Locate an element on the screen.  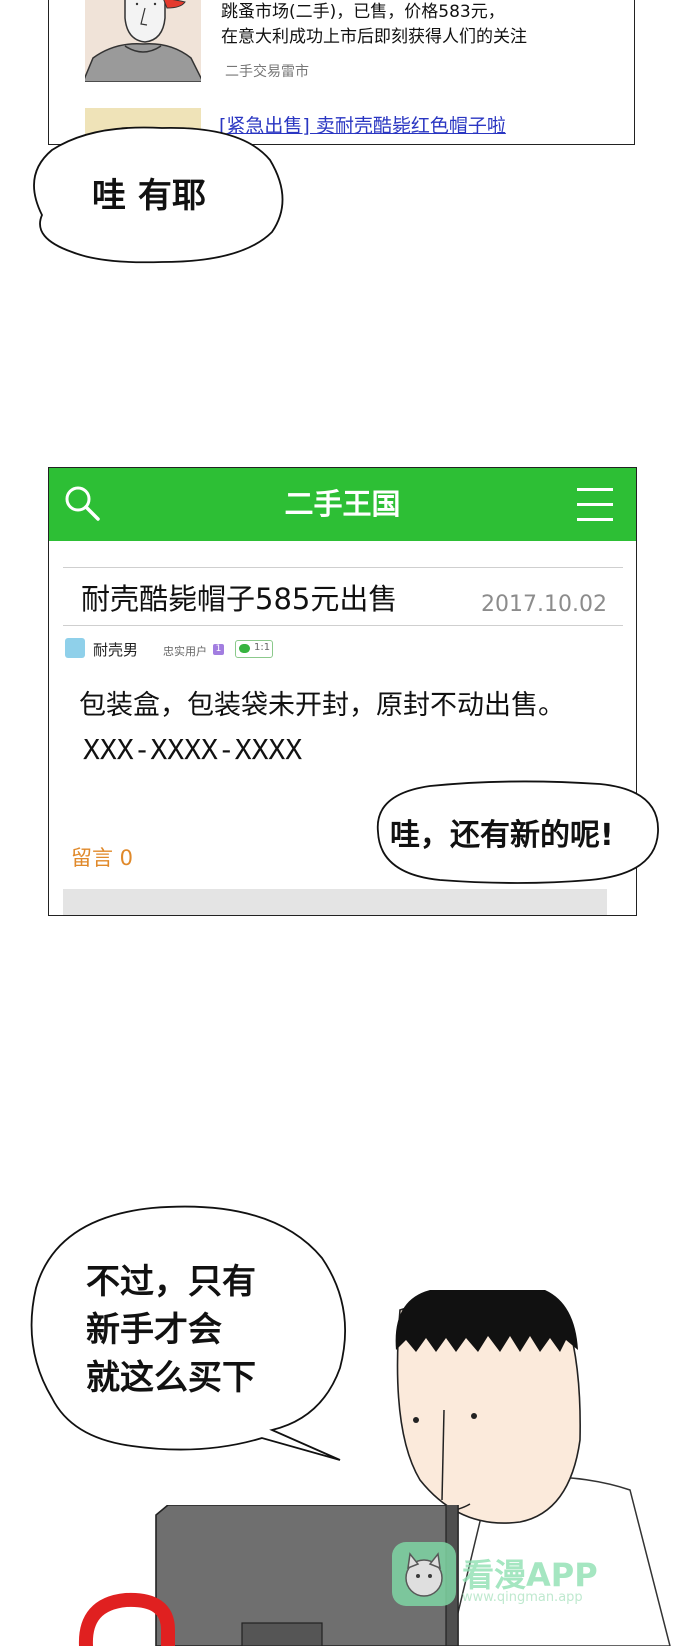
chat-badge-label: 1:1 is located at coordinates (262, 647).